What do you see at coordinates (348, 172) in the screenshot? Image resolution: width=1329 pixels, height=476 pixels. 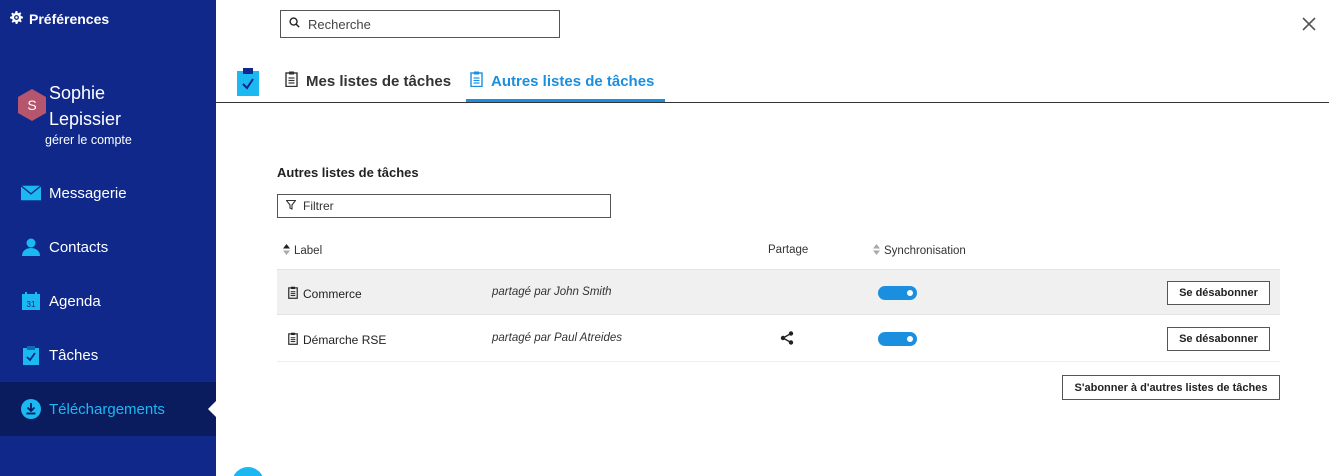 I see `section-title: Autres listes de tâches` at bounding box center [348, 172].